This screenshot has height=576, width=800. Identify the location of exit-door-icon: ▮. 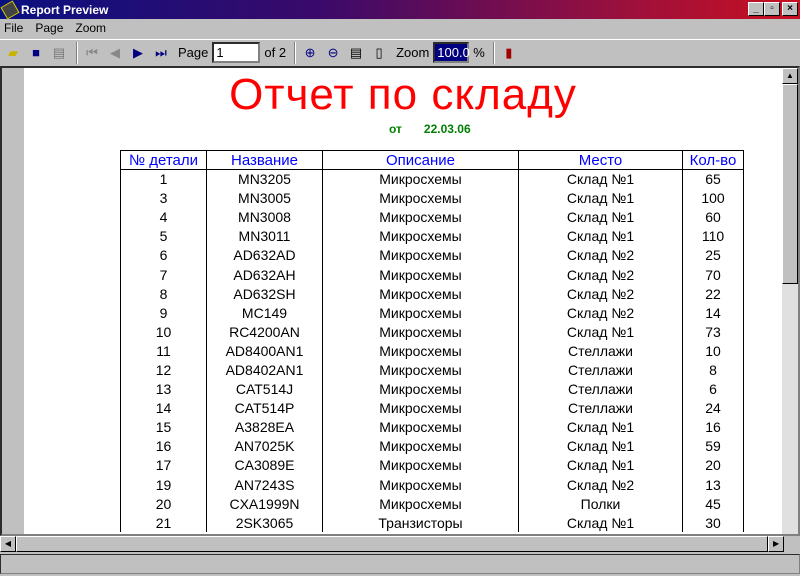
(509, 53).